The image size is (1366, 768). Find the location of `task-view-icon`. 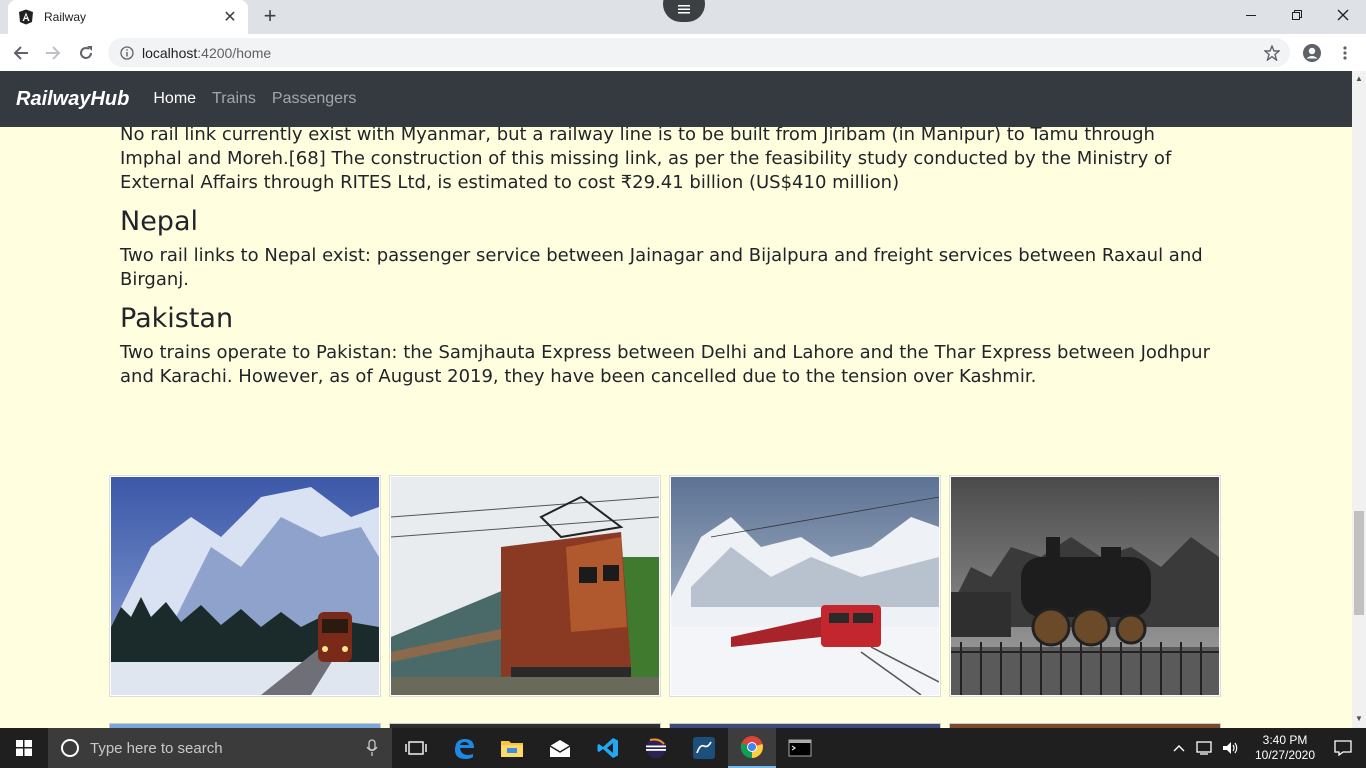

task-view-icon is located at coordinates (416, 748).